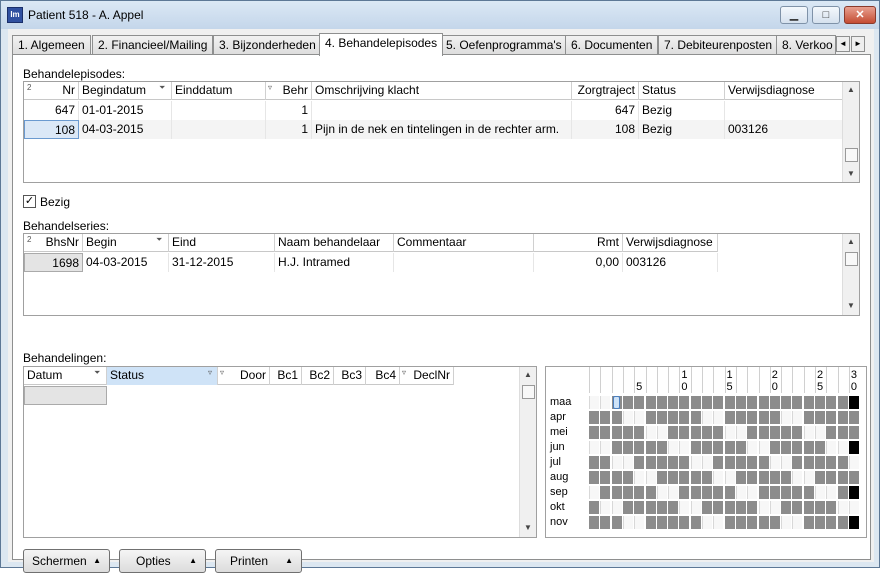 The width and height of the screenshot is (880, 573). What do you see at coordinates (578, 243) in the screenshot?
I see `col-rmt: Rmt` at bounding box center [578, 243].